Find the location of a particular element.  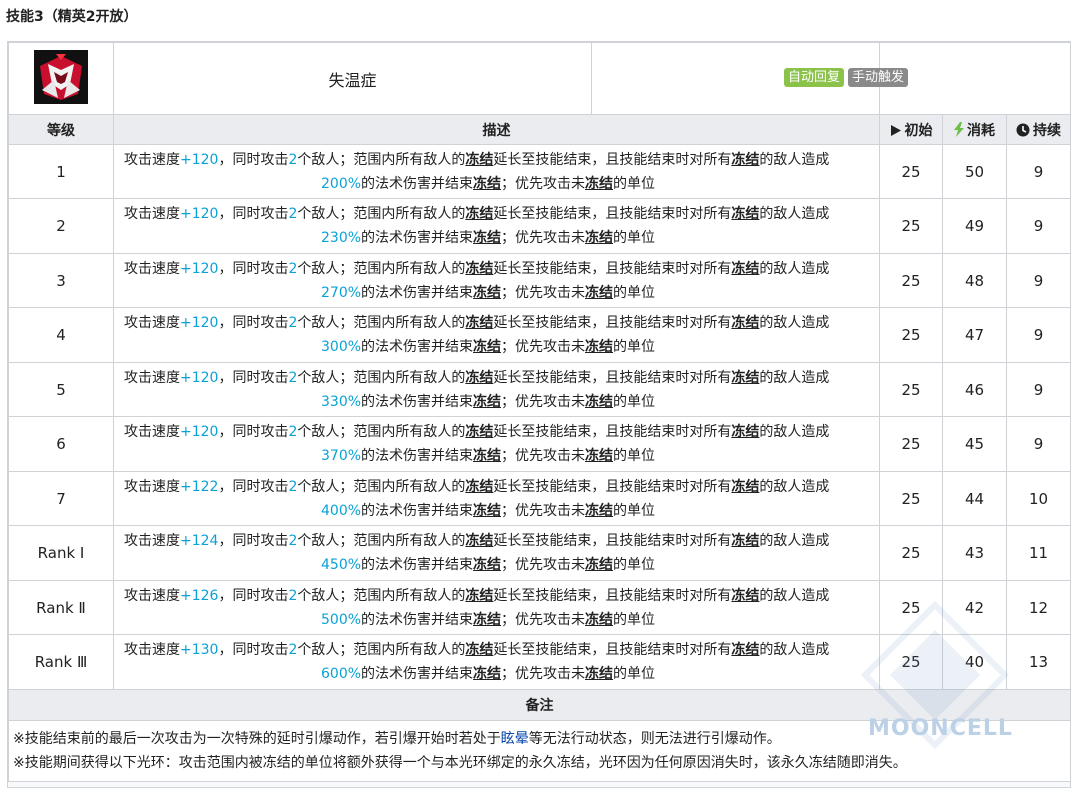

cost-cell: 49 is located at coordinates (974, 226).